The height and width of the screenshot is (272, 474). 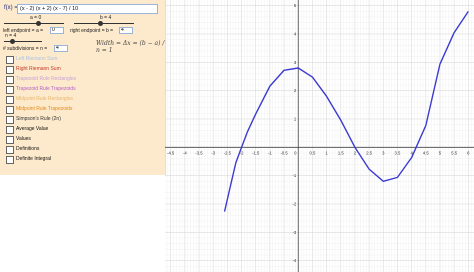 What do you see at coordinates (34, 23) in the screenshot?
I see `slider-a-track` at bounding box center [34, 23].